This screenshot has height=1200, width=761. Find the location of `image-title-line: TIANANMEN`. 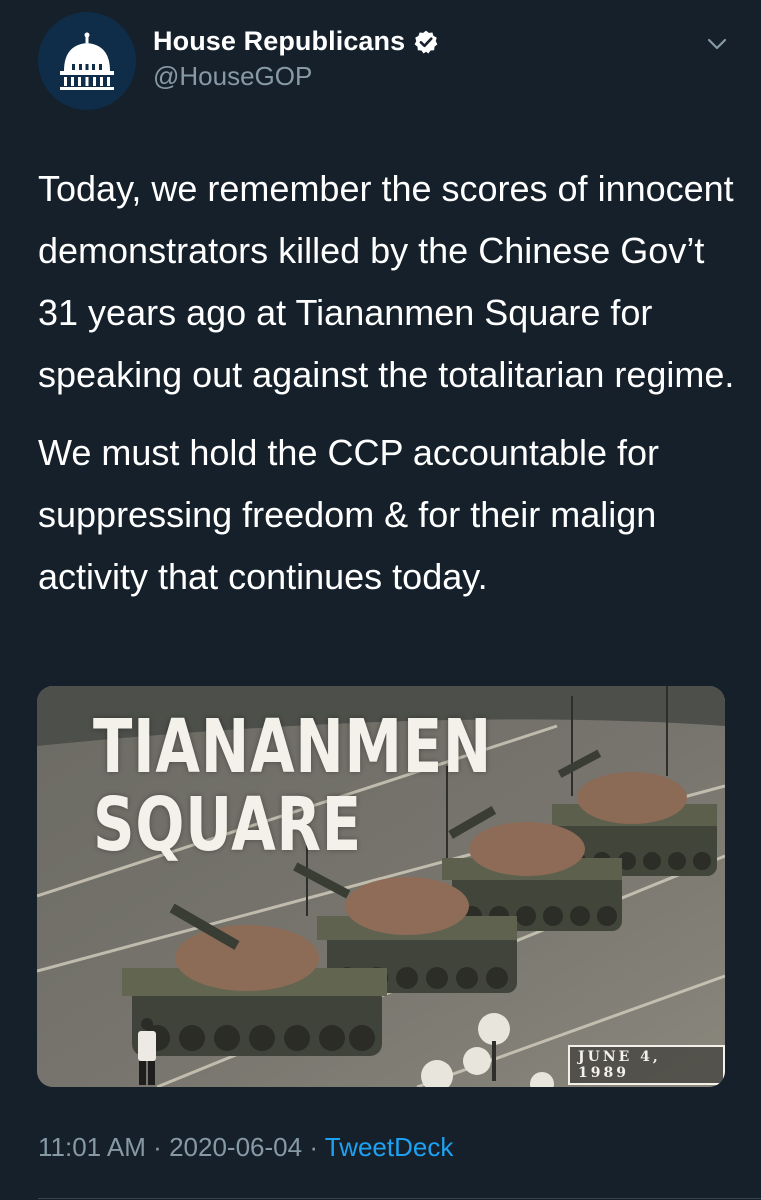

image-title-line: TIANANMEN is located at coordinates (293, 747).